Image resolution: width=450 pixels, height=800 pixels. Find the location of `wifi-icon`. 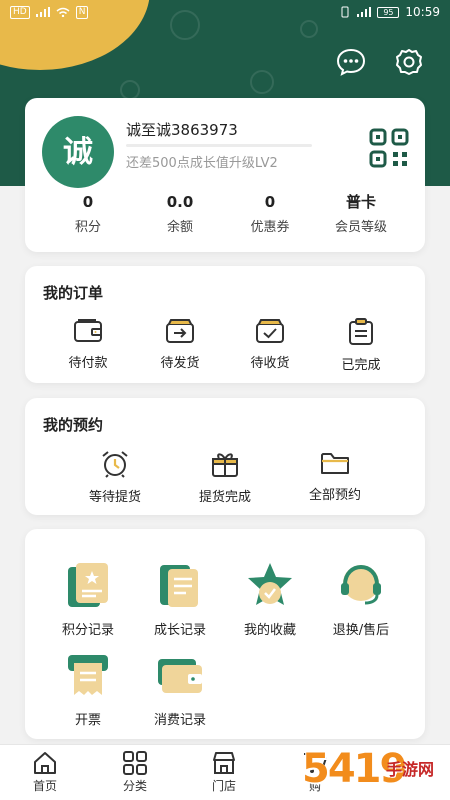

wifi-icon is located at coordinates (63, 12).